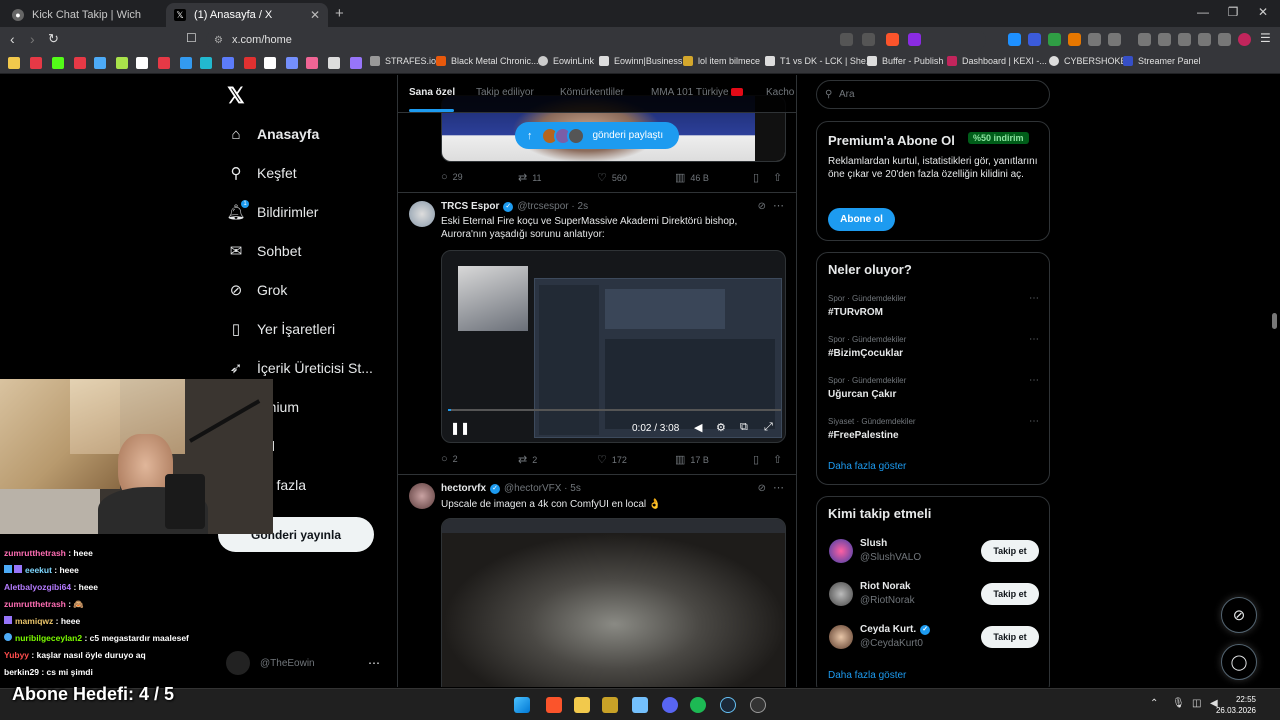  Describe the element at coordinates (272, 210) in the screenshot. I see `nav-item-notifications: 🔔︎ 1 Bildirimler` at that location.